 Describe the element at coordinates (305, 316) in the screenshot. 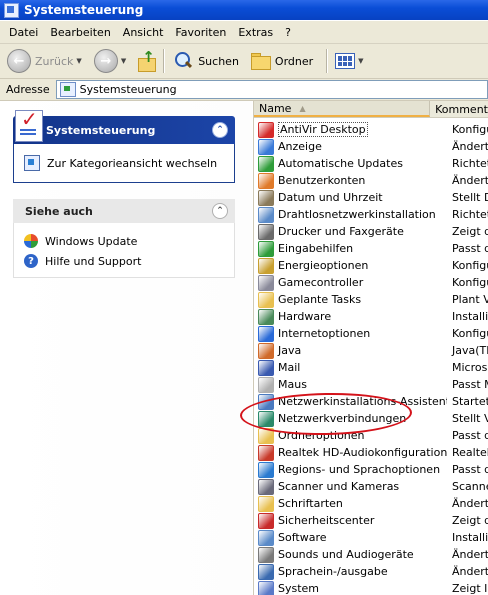

I see `list-item-name: Hardware` at that location.